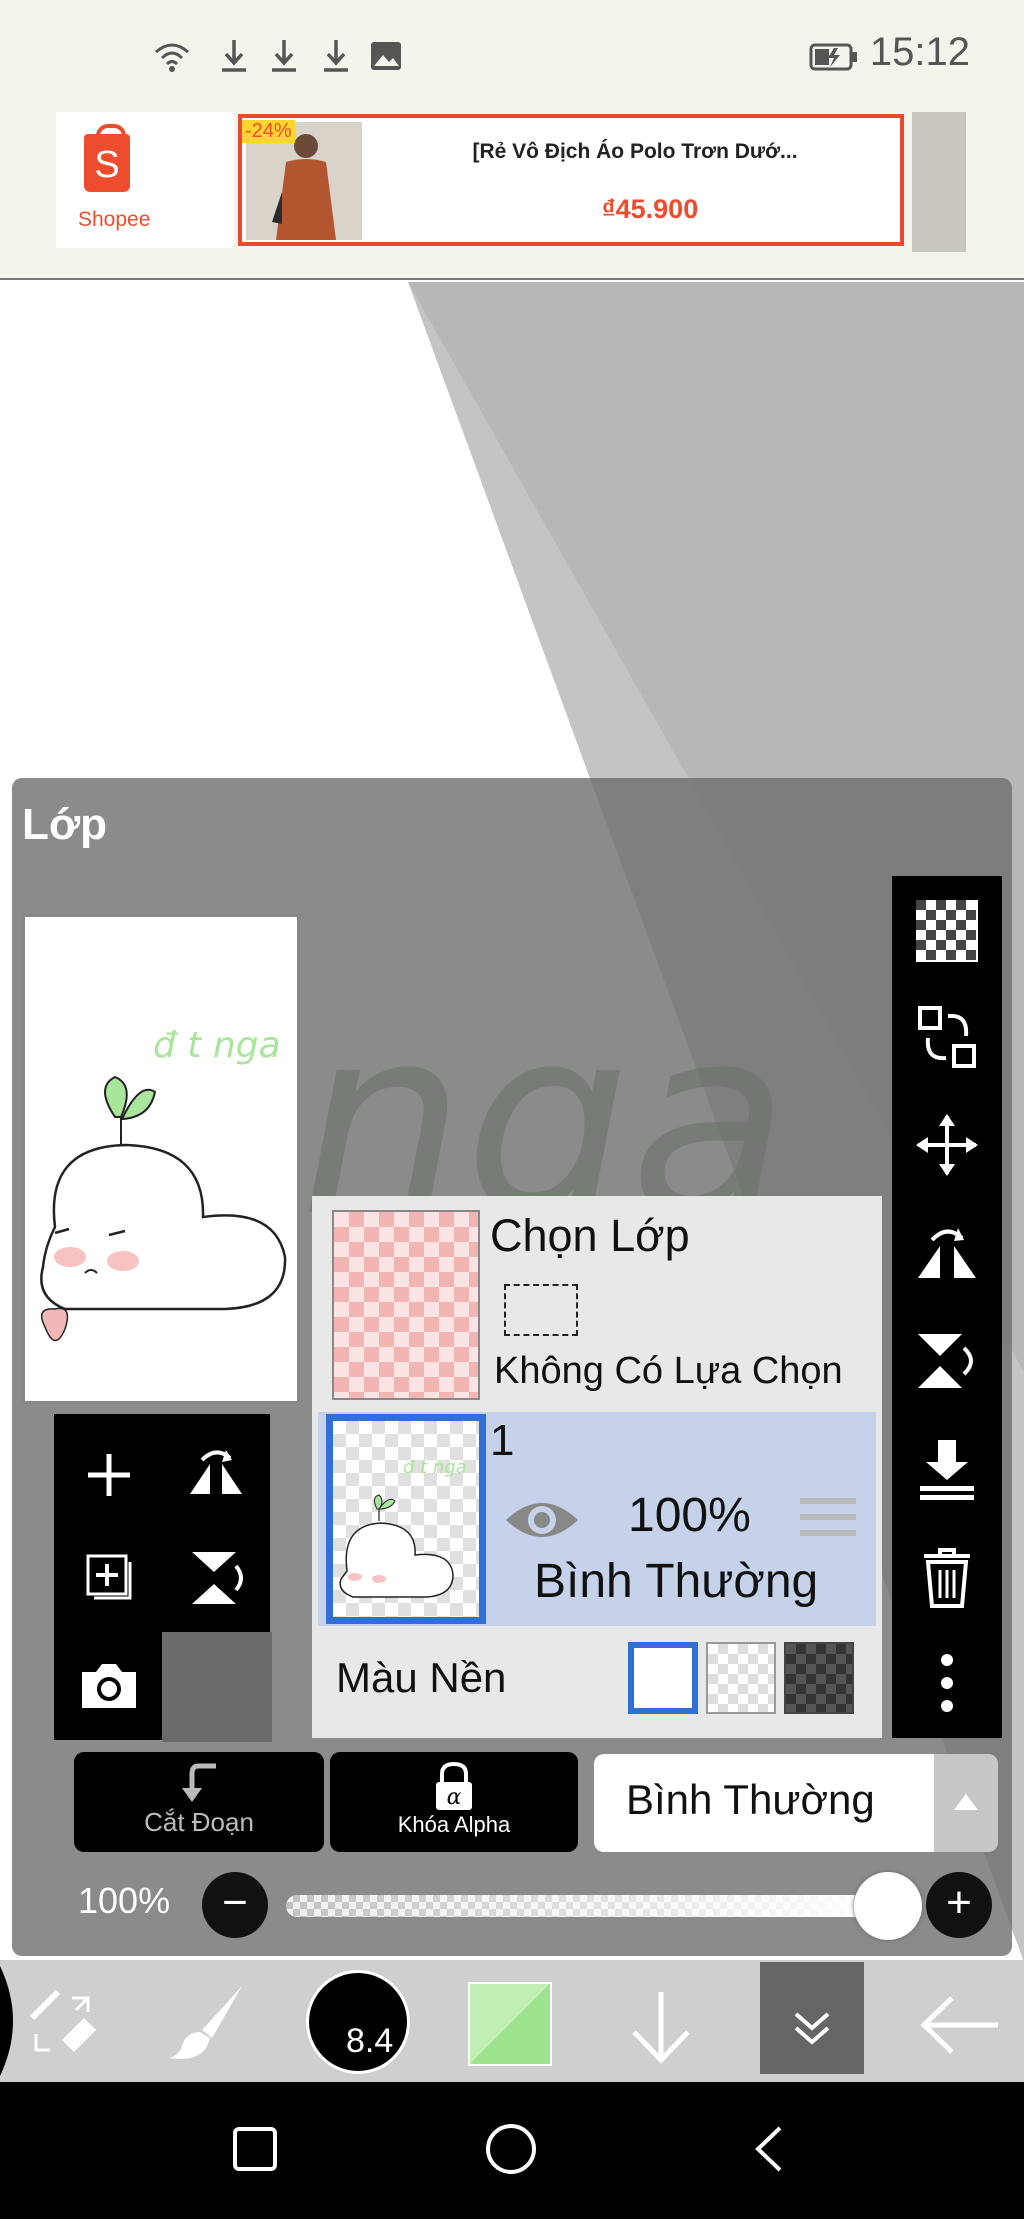 The height and width of the screenshot is (2219, 1024). What do you see at coordinates (750, 1799) in the screenshot?
I see `blend-mode-value: Bình Thường` at bounding box center [750, 1799].